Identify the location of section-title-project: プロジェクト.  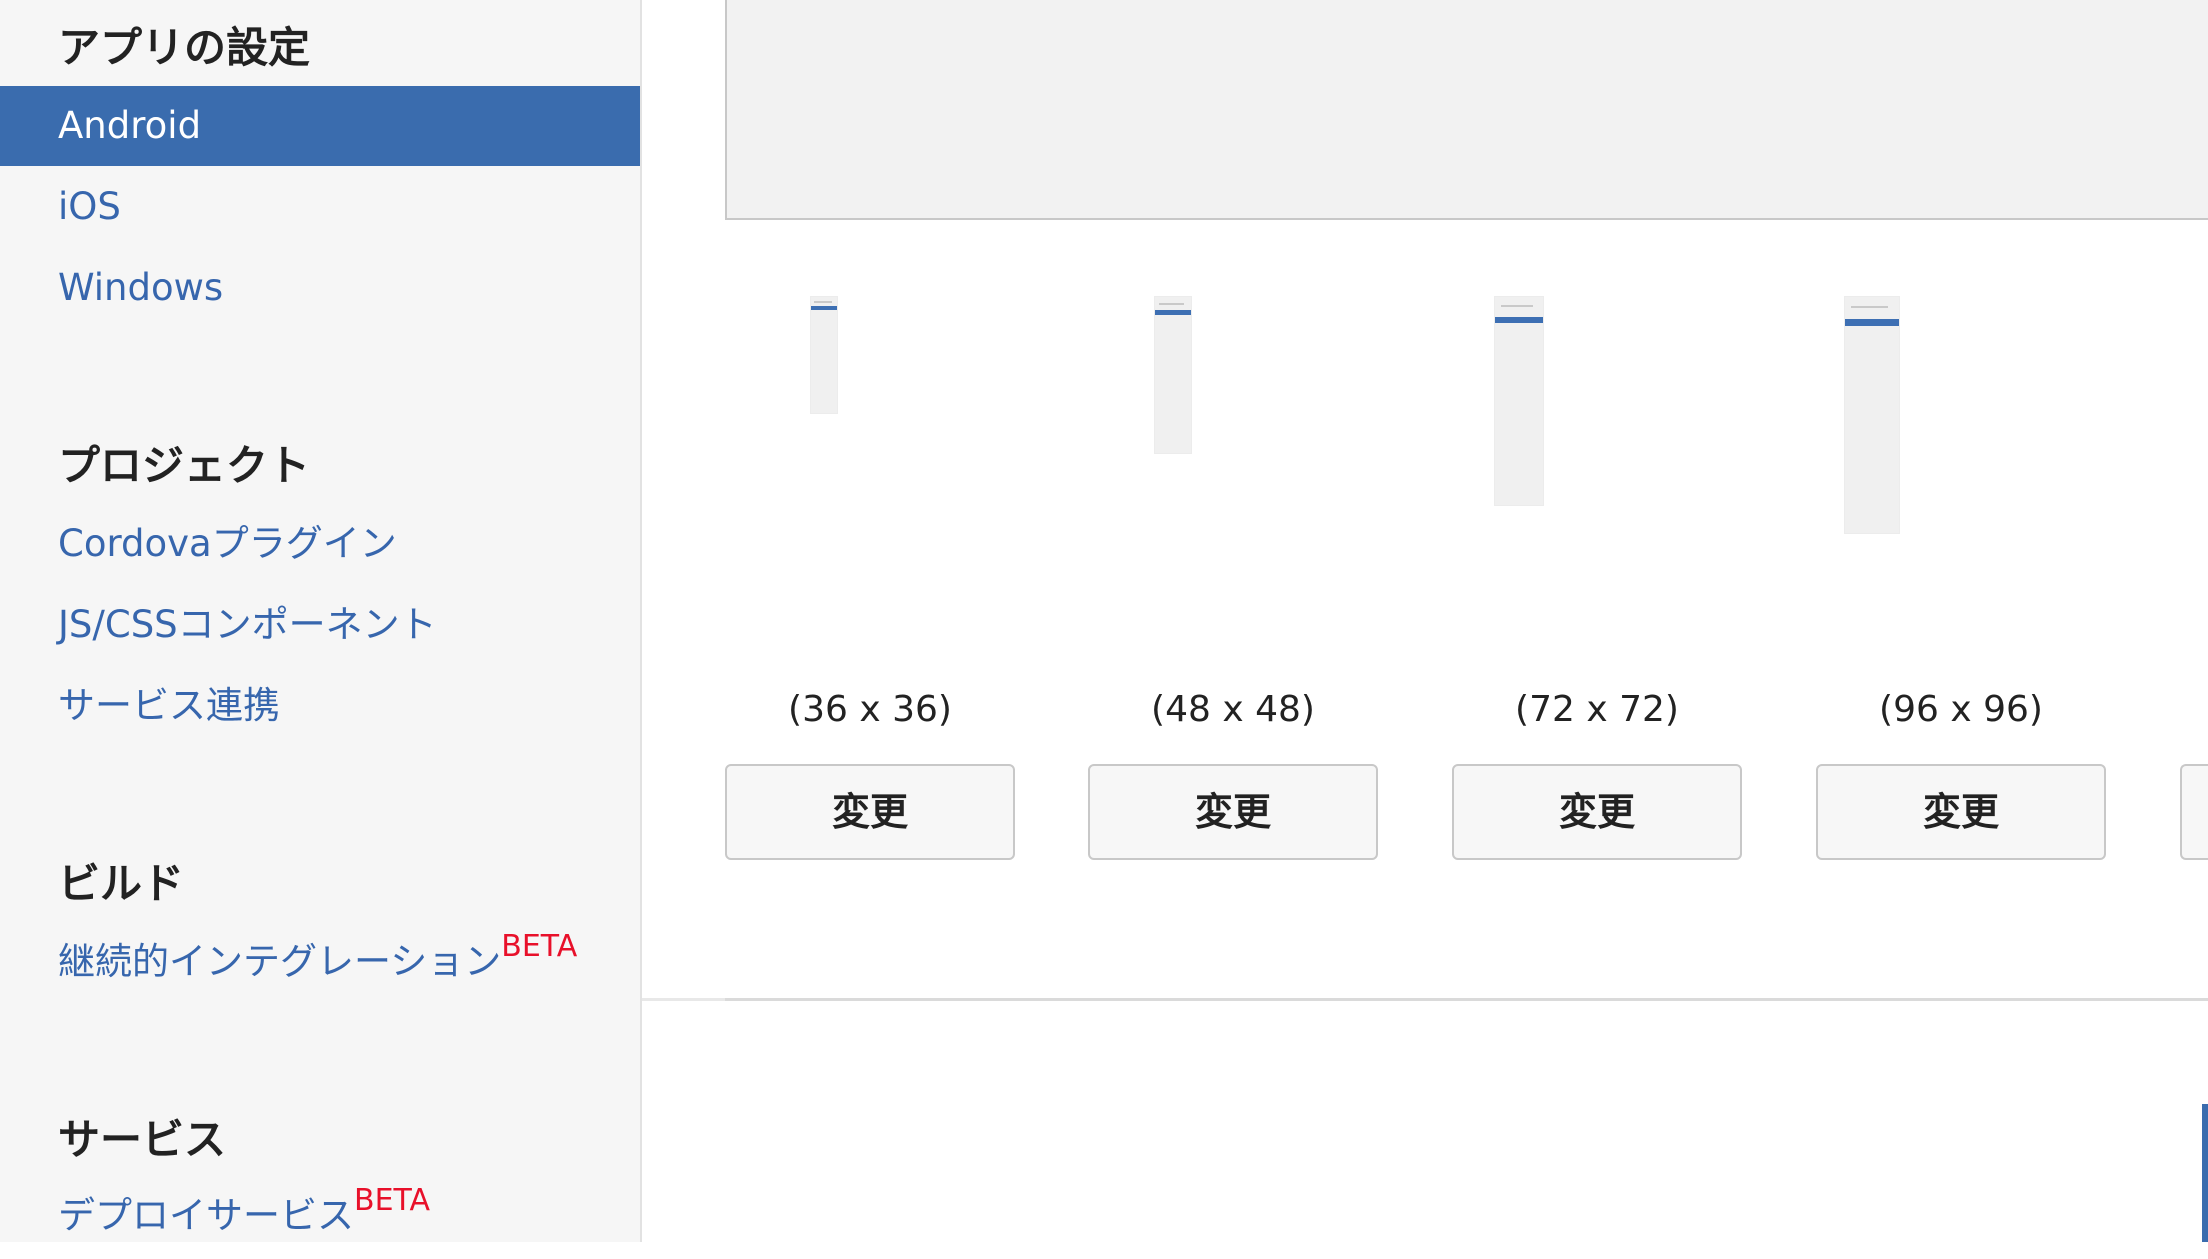
(184, 465).